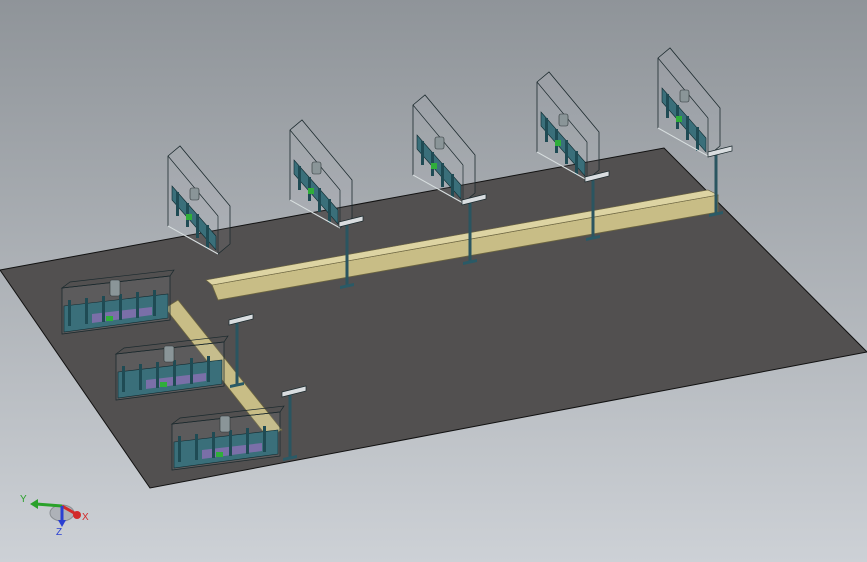 This screenshot has width=867, height=562. What do you see at coordinates (49, 505) in the screenshot?
I see `triad-y-axis` at bounding box center [49, 505].